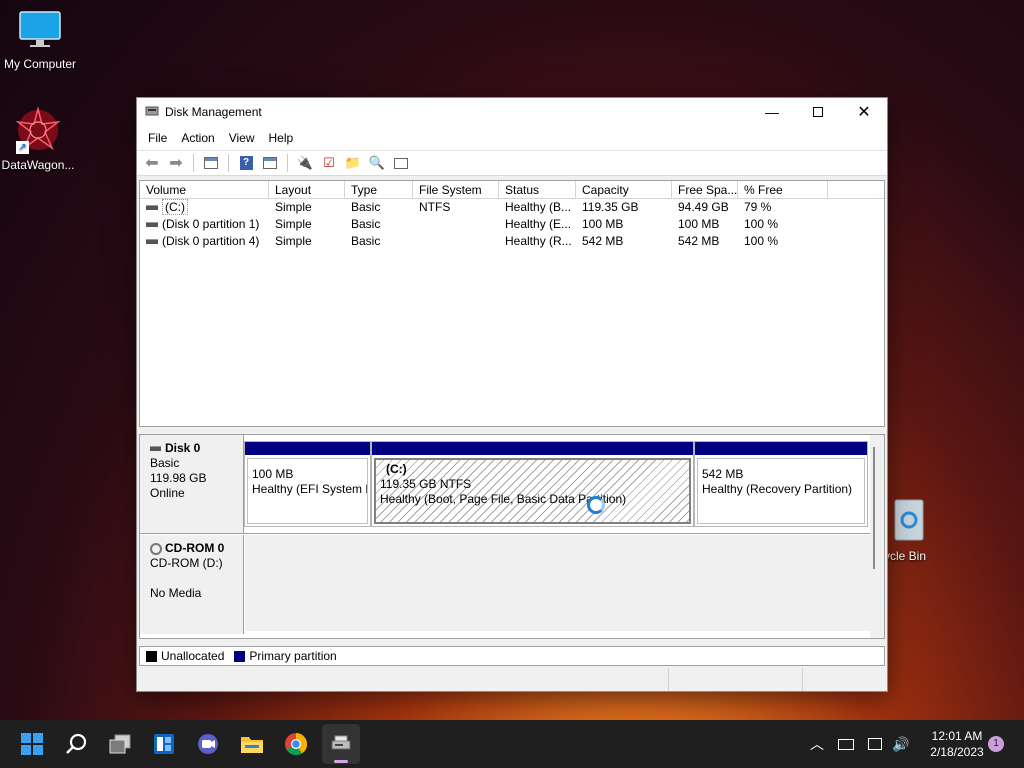 The width and height of the screenshot is (1024, 768). I want to click on search-button, so click(76, 744).